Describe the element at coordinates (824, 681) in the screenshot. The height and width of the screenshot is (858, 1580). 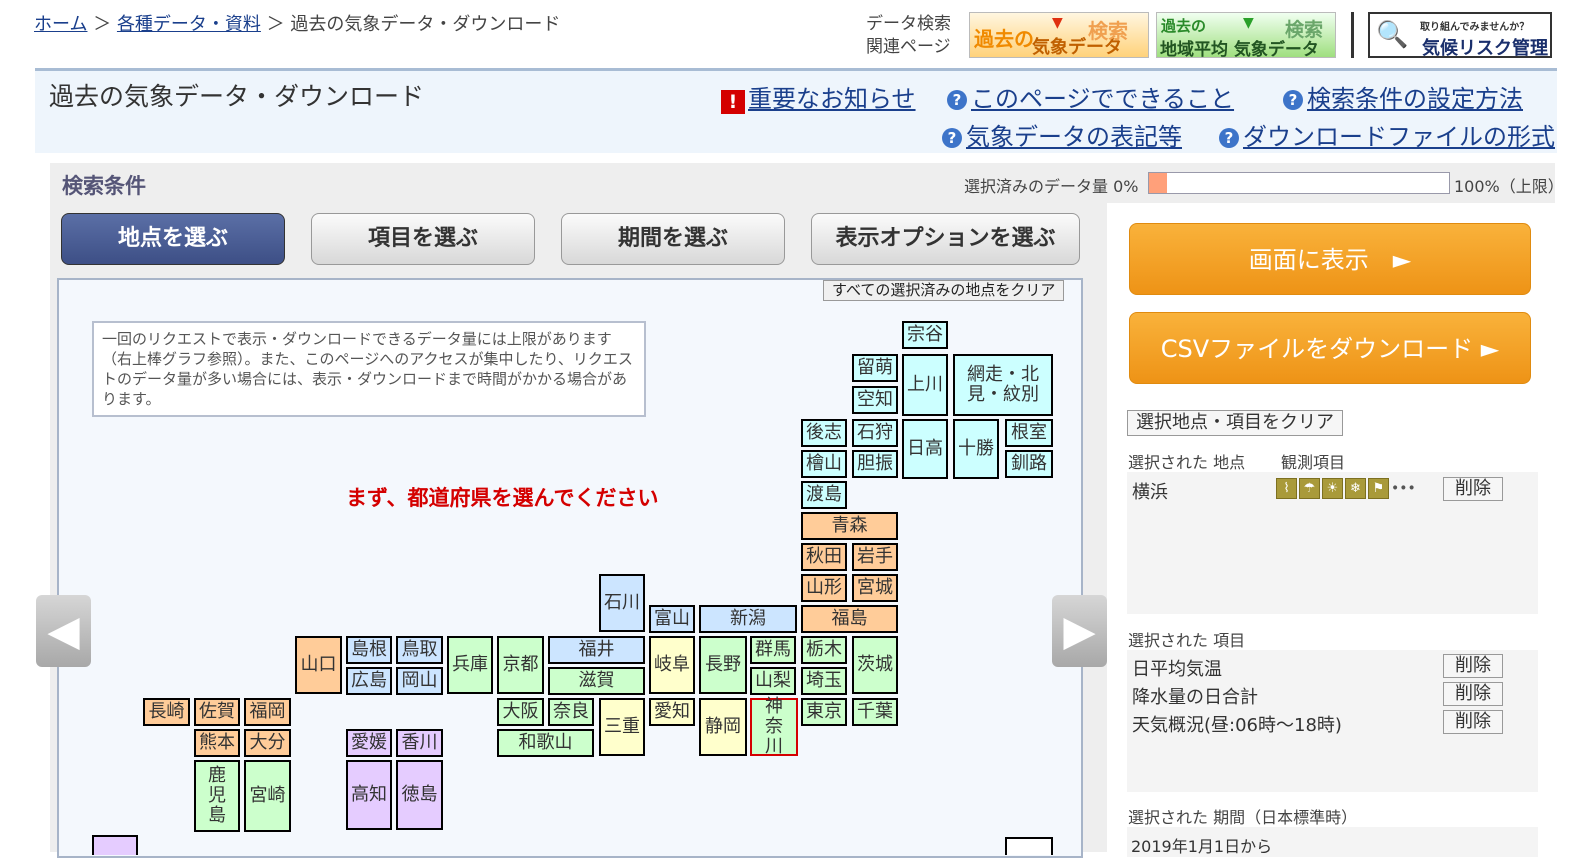
I see `pref-saitama: 埼玉` at that location.